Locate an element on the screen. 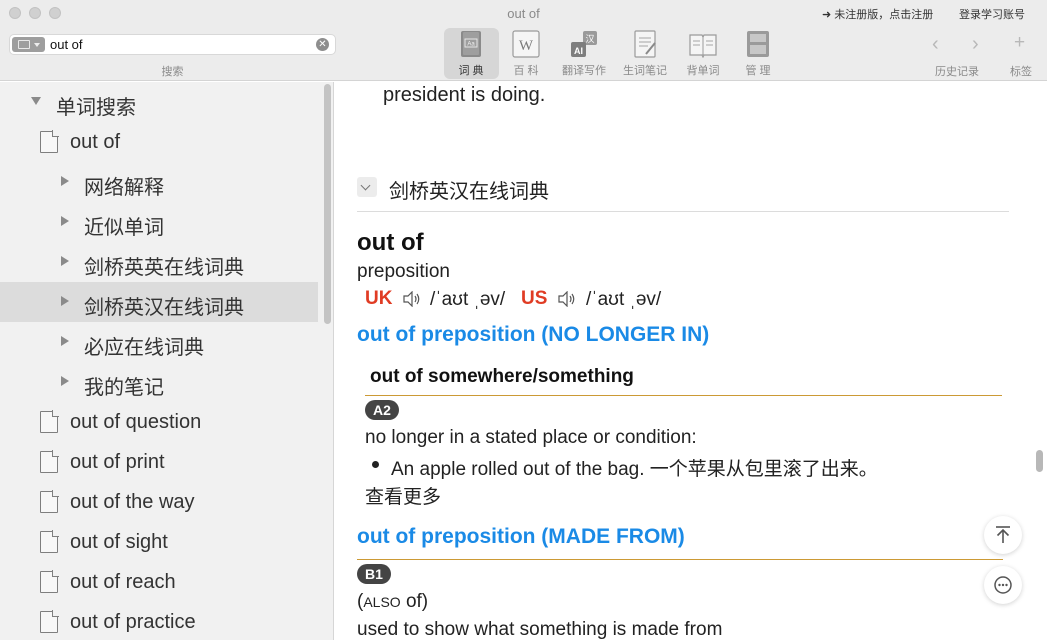  dictionary-source-dropdown is located at coordinates (28, 44).